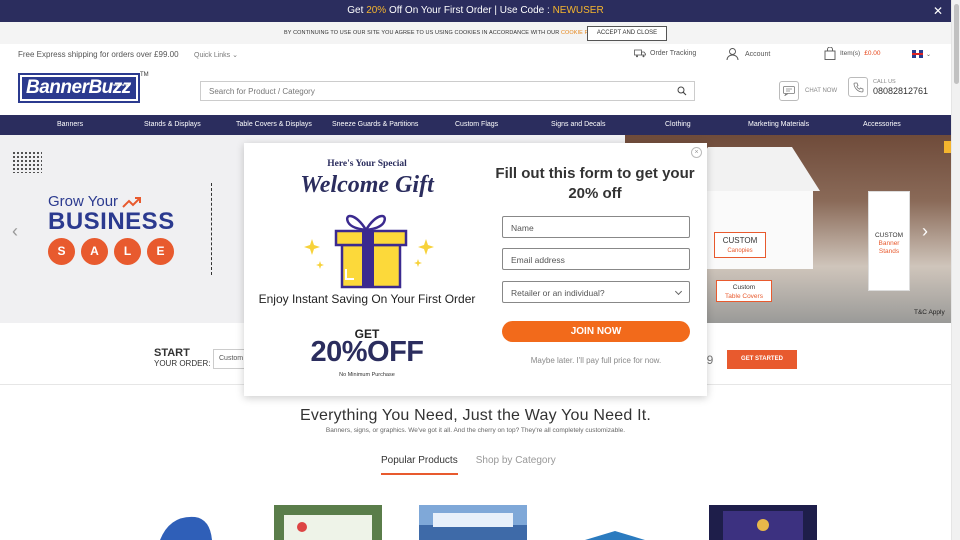 This screenshot has height=540, width=960. What do you see at coordinates (596, 331) in the screenshot?
I see `join-now-button: JOIN NOW` at bounding box center [596, 331].